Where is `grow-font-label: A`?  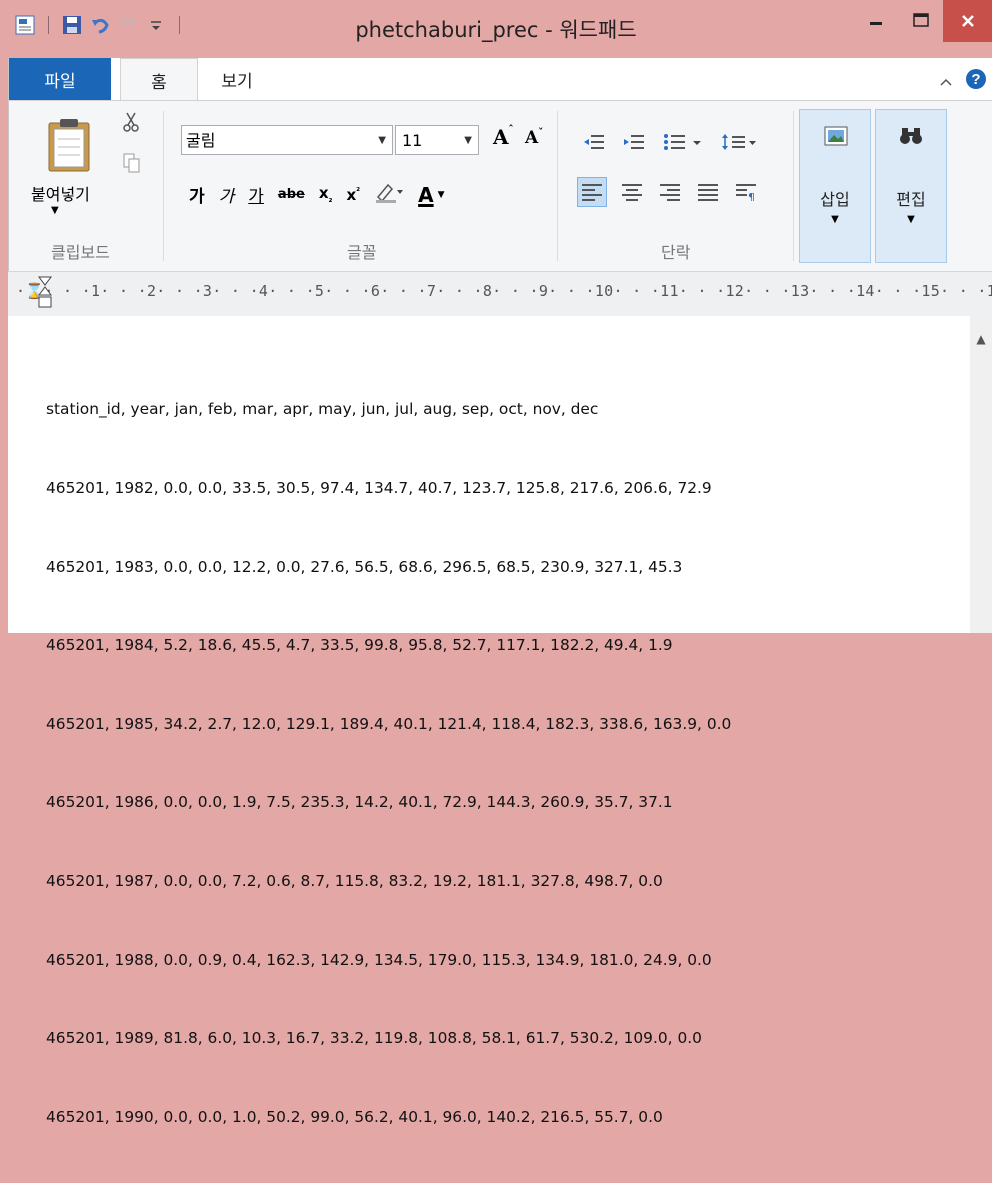 grow-font-label: A is located at coordinates (501, 137).